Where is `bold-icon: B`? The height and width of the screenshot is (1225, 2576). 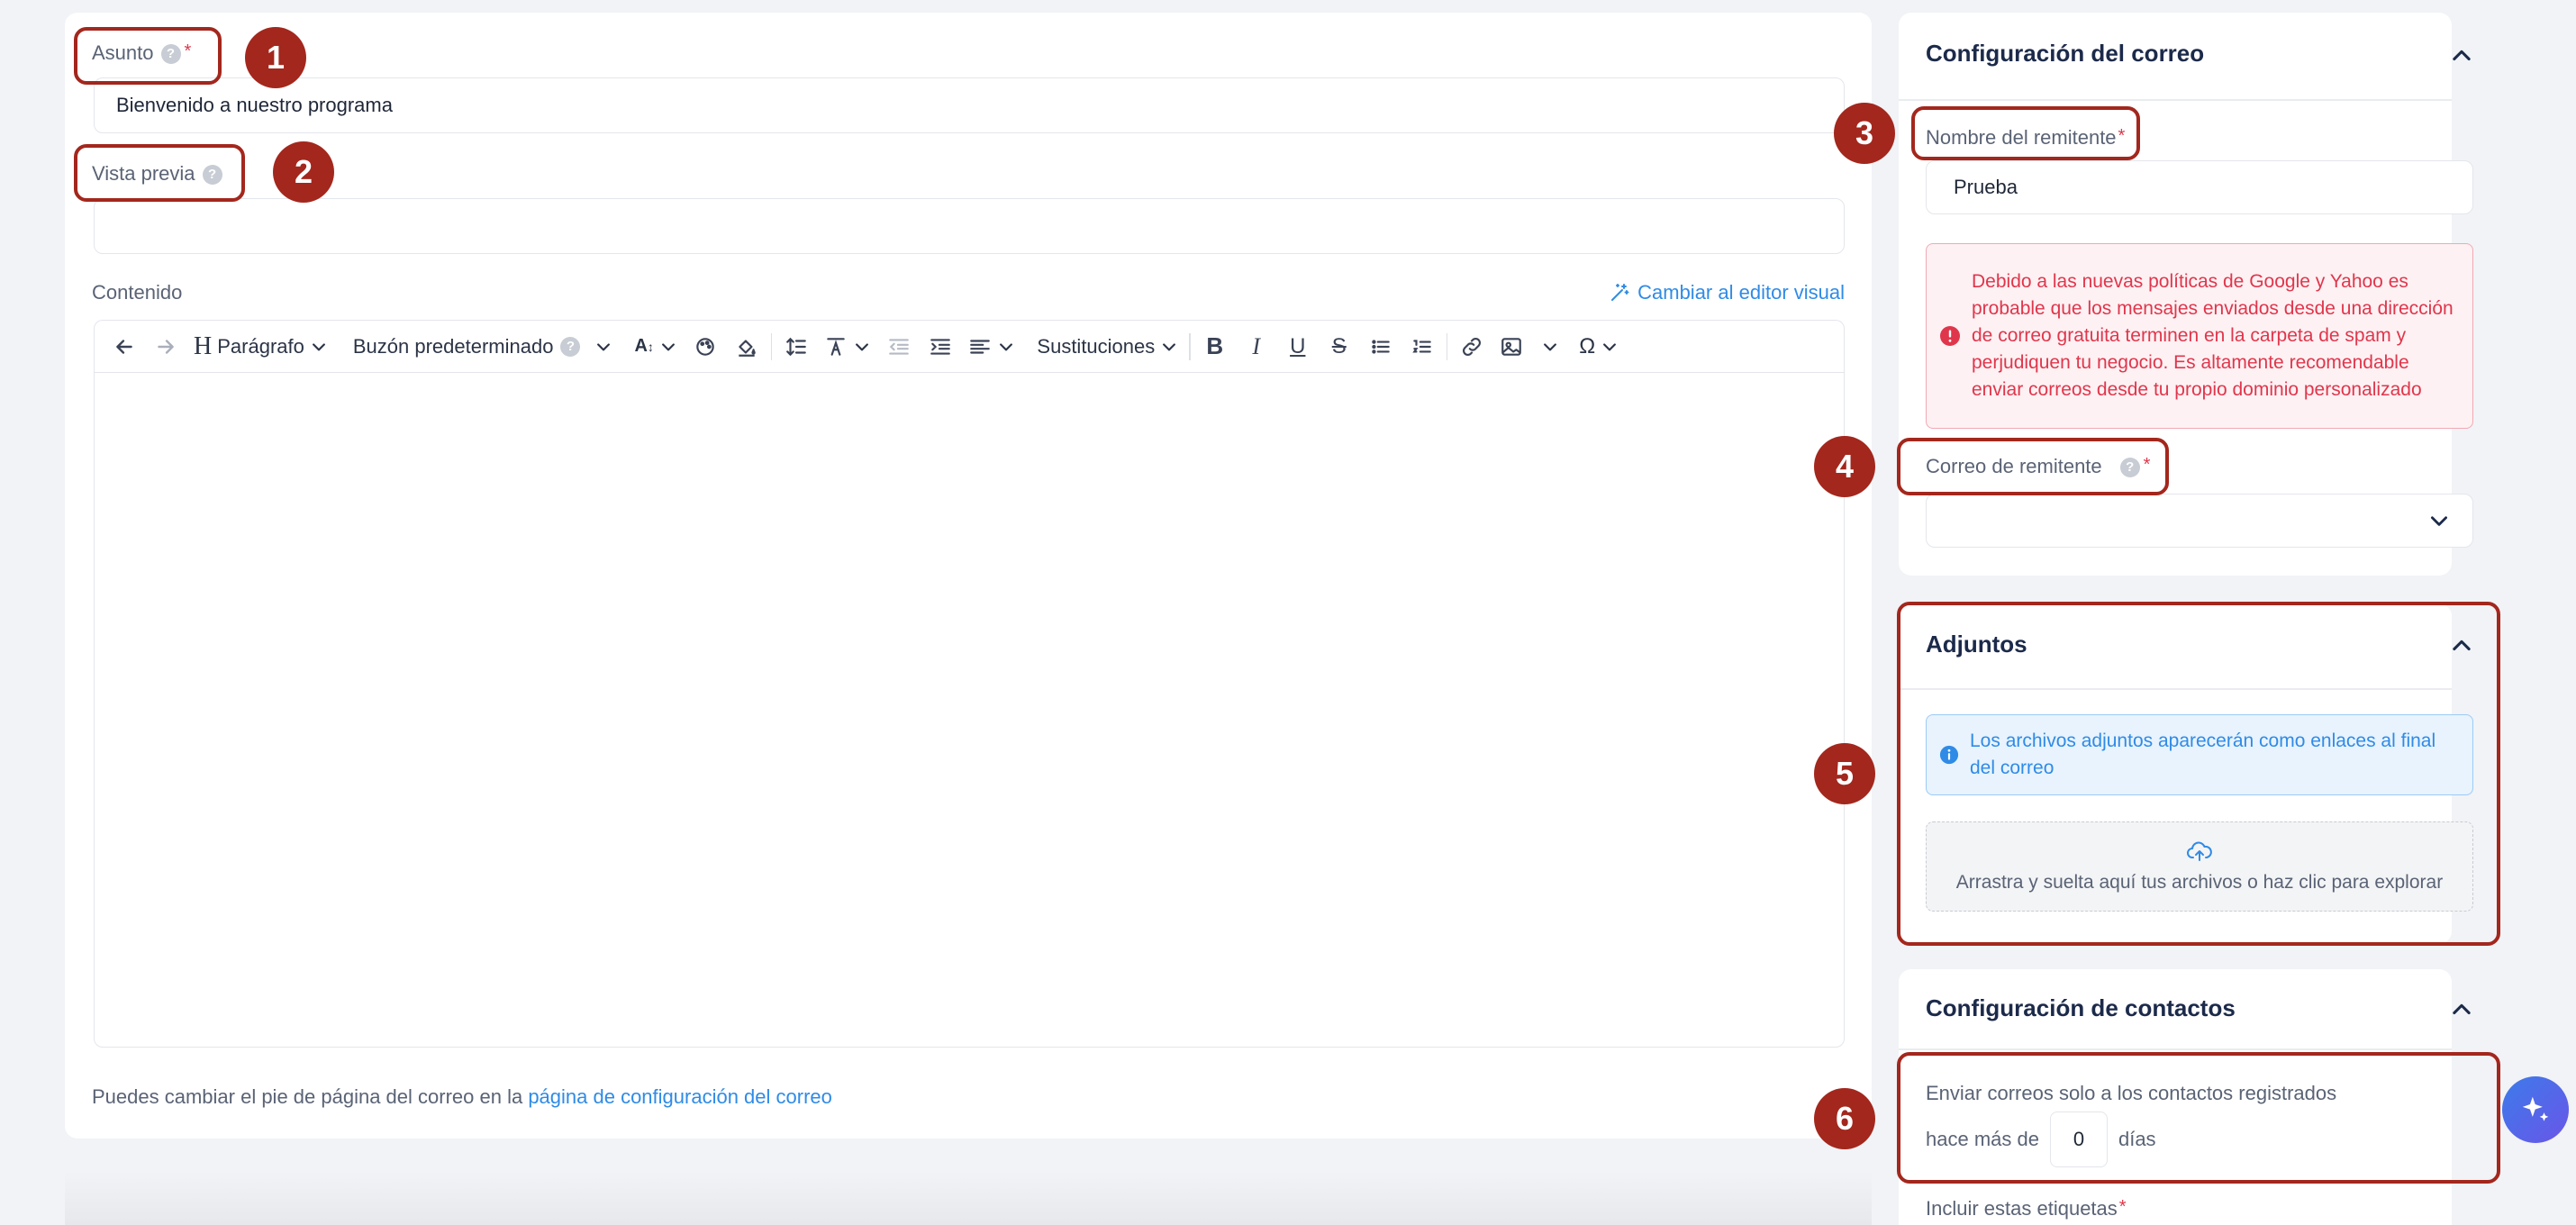
bold-icon: B is located at coordinates (1215, 345).